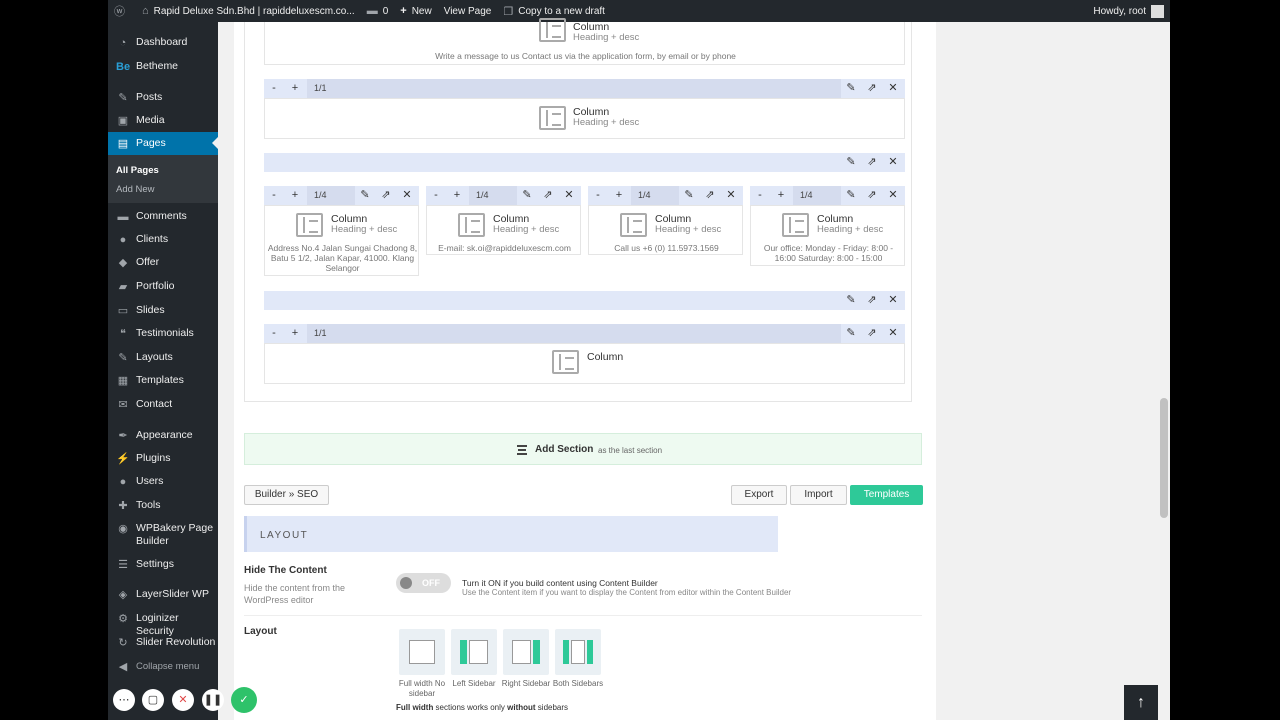  Describe the element at coordinates (163, 311) in the screenshot. I see `sidebar-item-slides: ▭ Slides` at that location.